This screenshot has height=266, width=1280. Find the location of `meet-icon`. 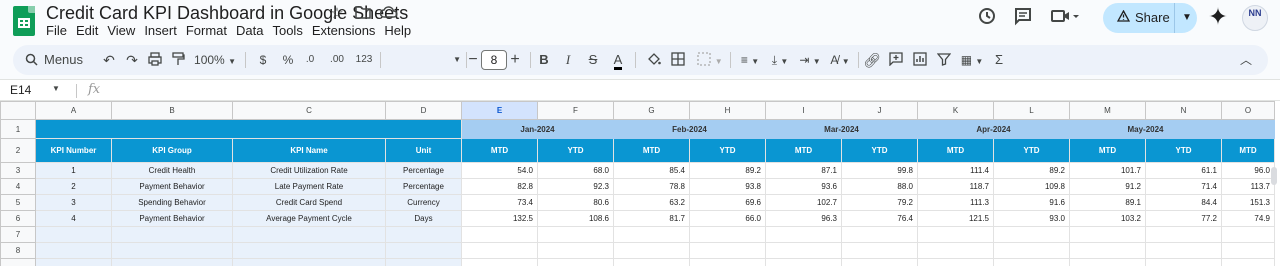

meet-icon is located at coordinates (1065, 17).